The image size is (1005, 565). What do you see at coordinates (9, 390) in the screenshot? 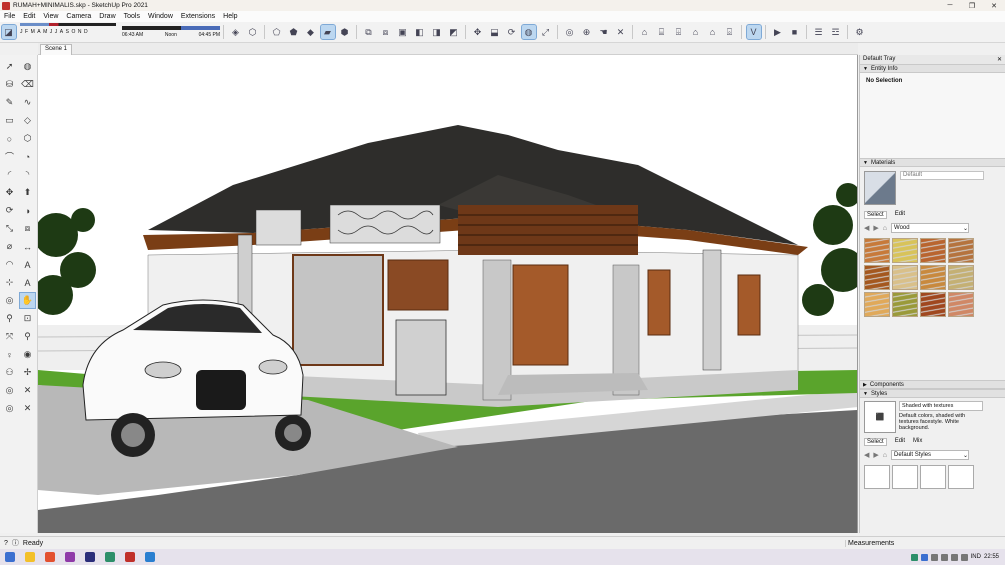
I see `section-display-icon: ◎` at bounding box center [9, 390].